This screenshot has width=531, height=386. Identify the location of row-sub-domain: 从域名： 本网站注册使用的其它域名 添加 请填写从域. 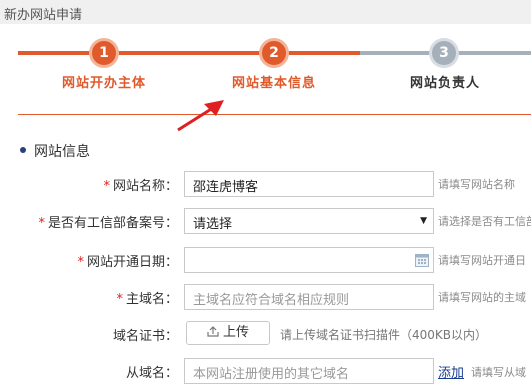
(265, 371).